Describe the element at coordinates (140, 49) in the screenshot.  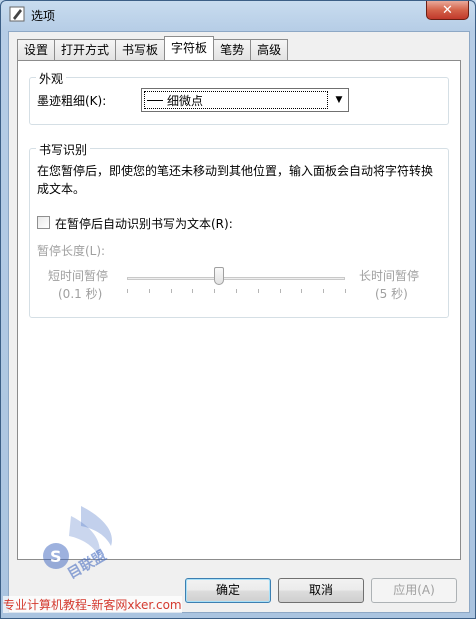
I see `tab-writing-pad: 书写板` at that location.